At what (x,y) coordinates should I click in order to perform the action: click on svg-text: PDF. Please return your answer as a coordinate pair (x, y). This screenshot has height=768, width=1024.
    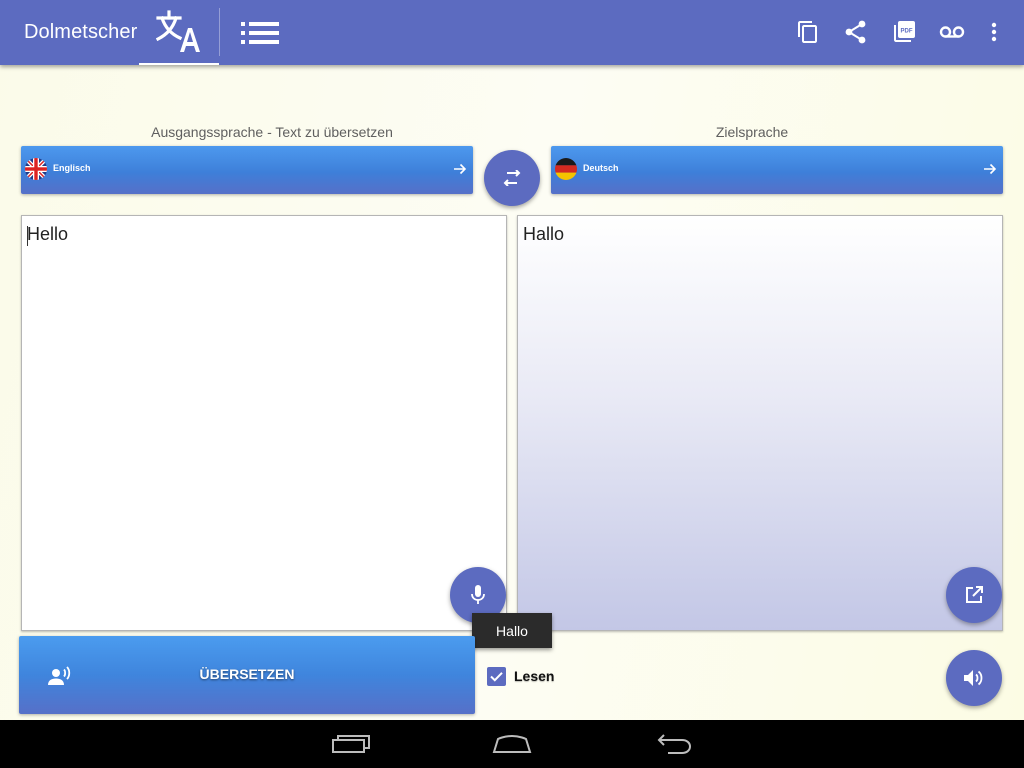
    Looking at the image, I should click on (907, 32).